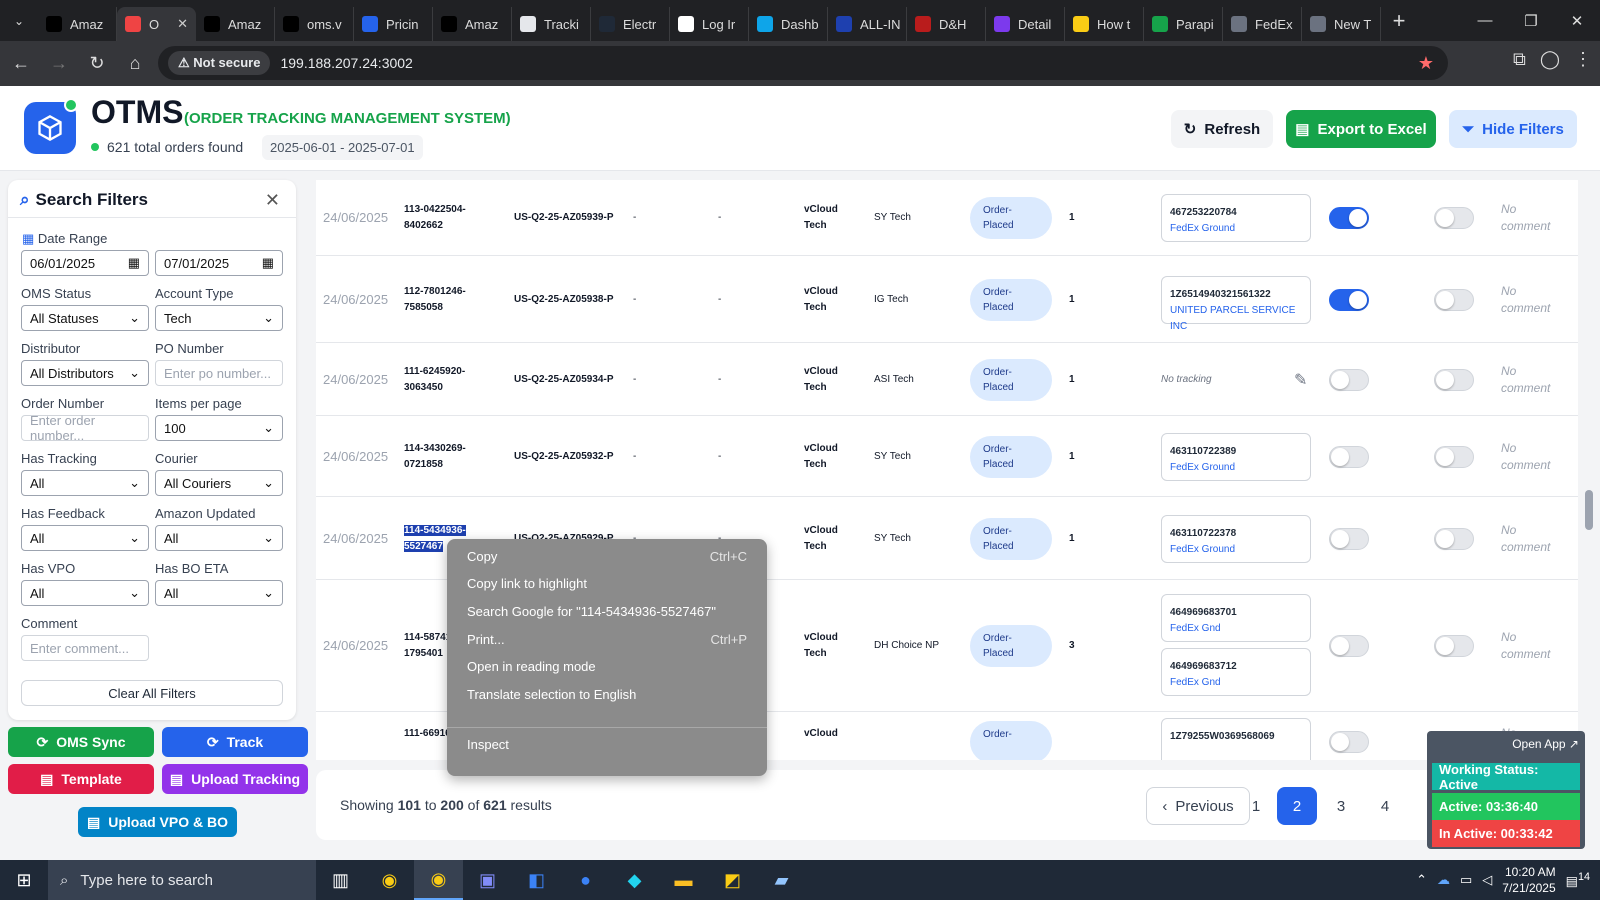 Image resolution: width=1600 pixels, height=900 pixels. I want to click on courier-select: All Couriers ⌄, so click(219, 483).